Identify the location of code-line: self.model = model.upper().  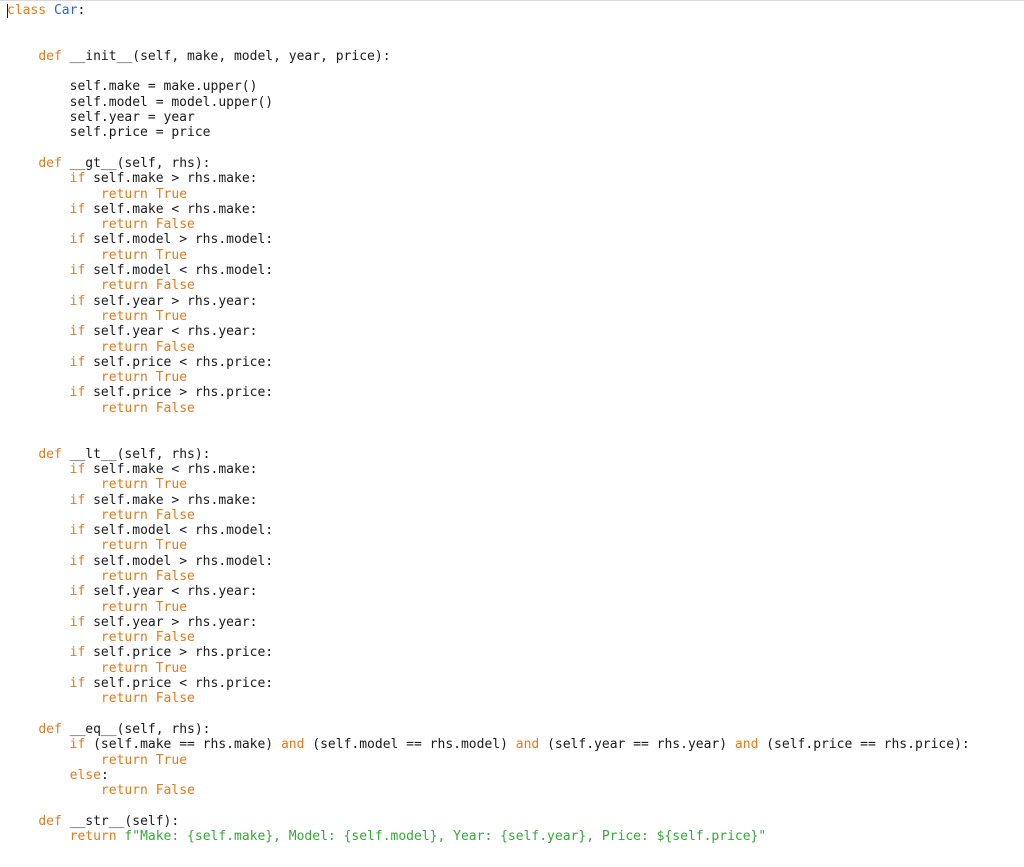
(488, 102).